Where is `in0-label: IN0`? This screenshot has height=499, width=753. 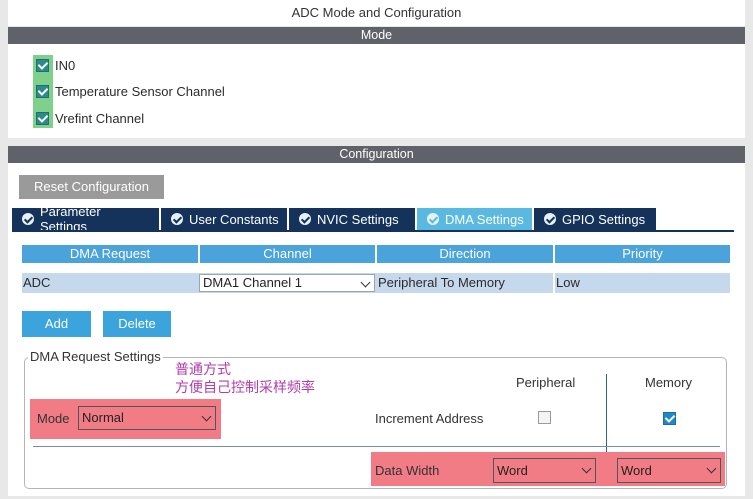 in0-label: IN0 is located at coordinates (65, 65).